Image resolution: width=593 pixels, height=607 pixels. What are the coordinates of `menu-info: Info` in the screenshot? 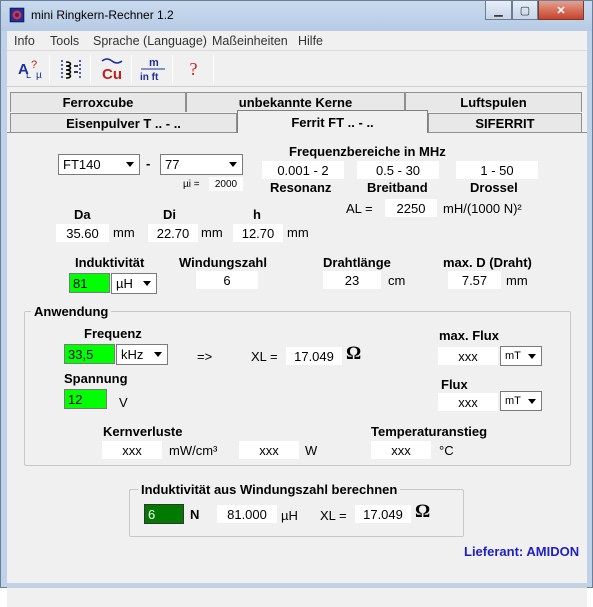 It's located at (24, 41).